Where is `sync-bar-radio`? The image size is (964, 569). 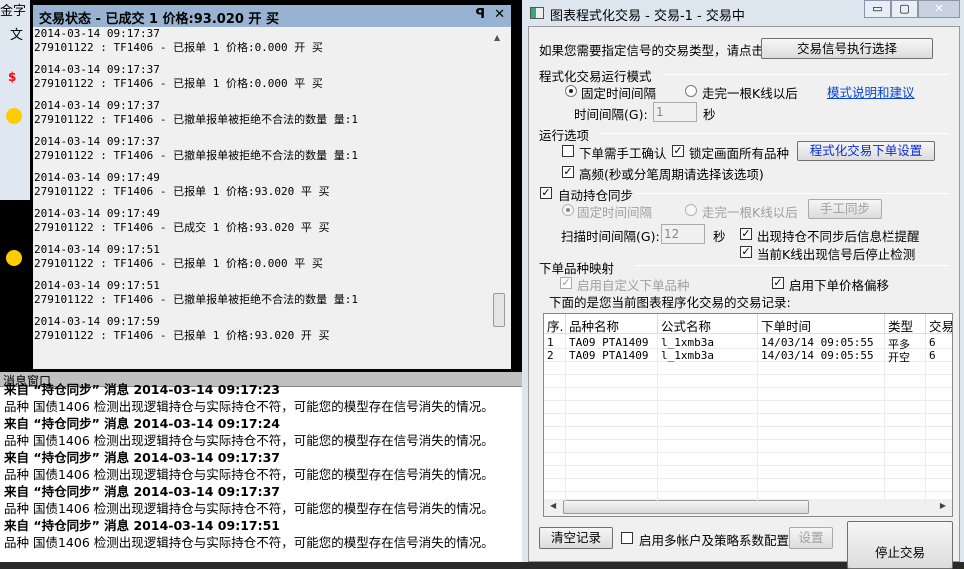
sync-bar-radio is located at coordinates (691, 210).